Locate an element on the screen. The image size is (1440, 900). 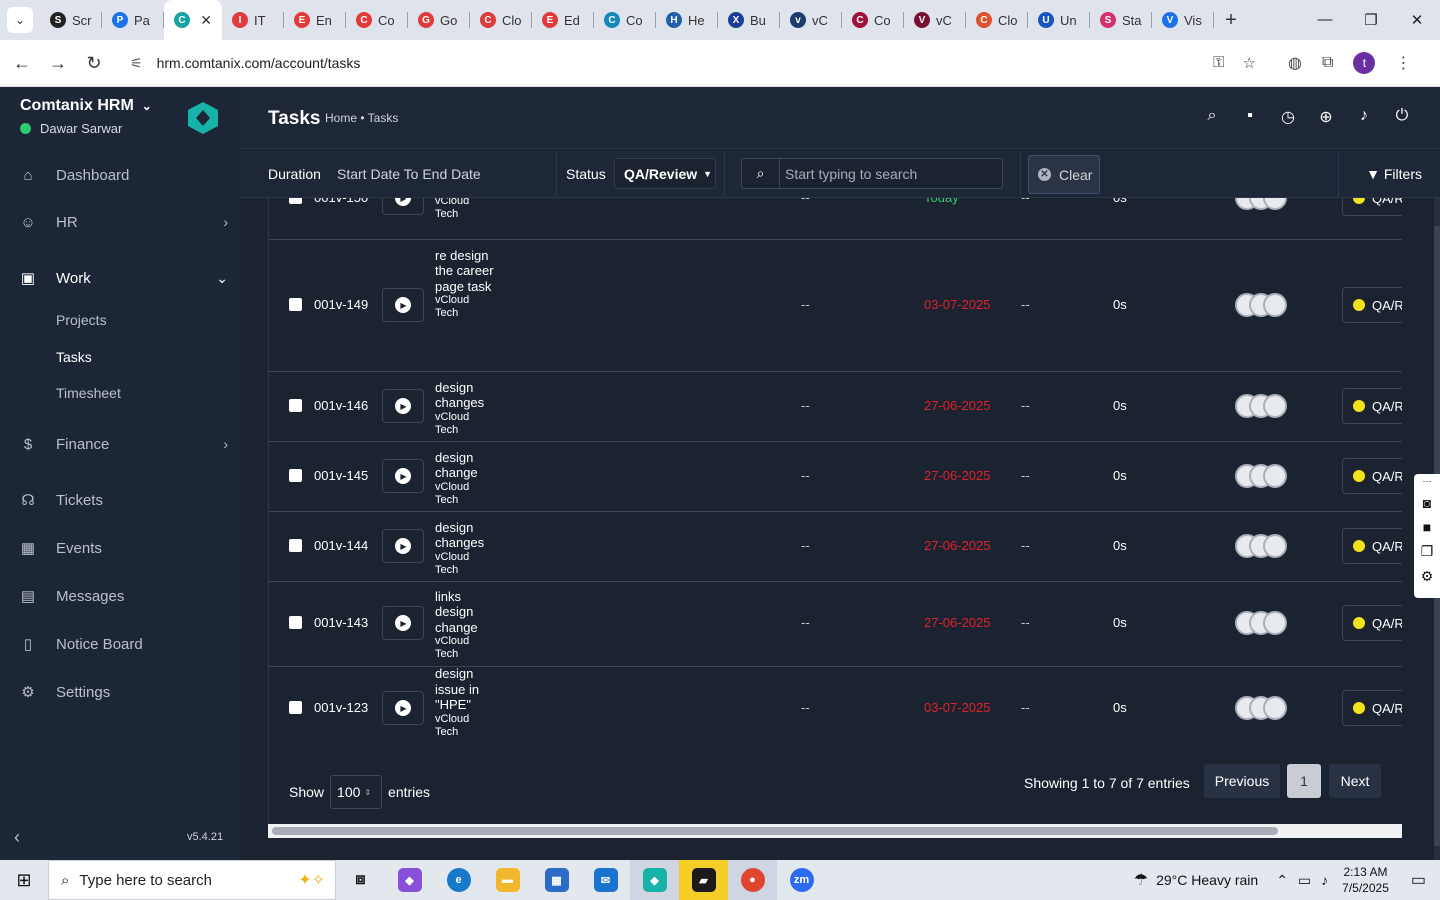
power-icon: ⏻ is located at coordinates (1402, 116).